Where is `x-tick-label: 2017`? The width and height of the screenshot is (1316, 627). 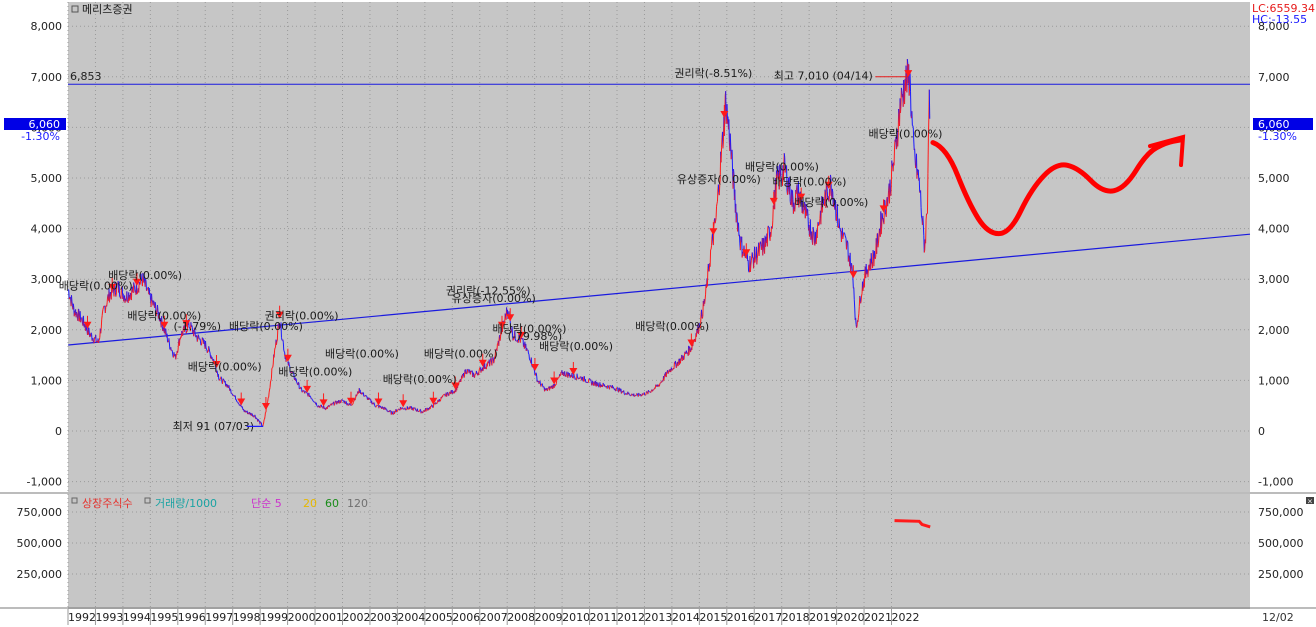 x-tick-label: 2017 is located at coordinates (768, 617).